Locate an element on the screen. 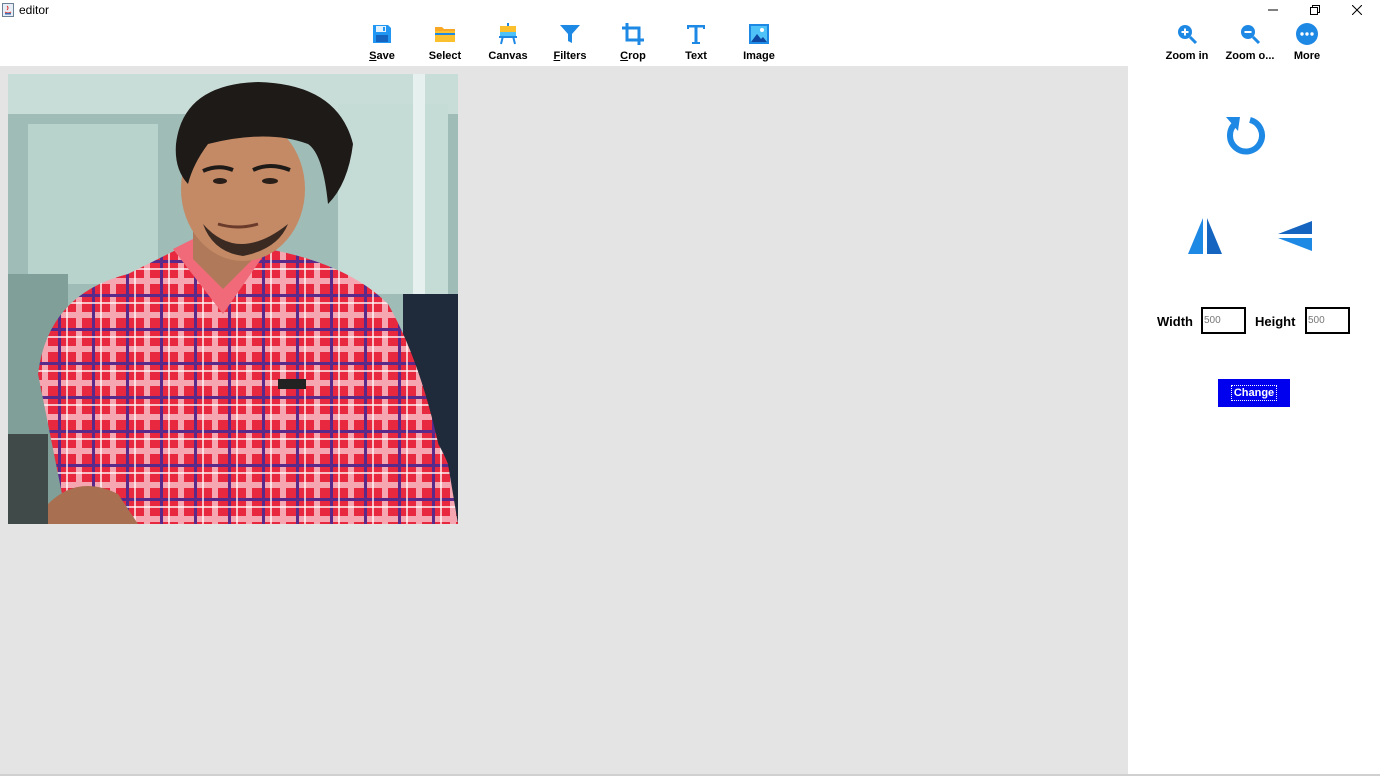 This screenshot has height=776, width=1380. minimize-button is located at coordinates (1273, 10).